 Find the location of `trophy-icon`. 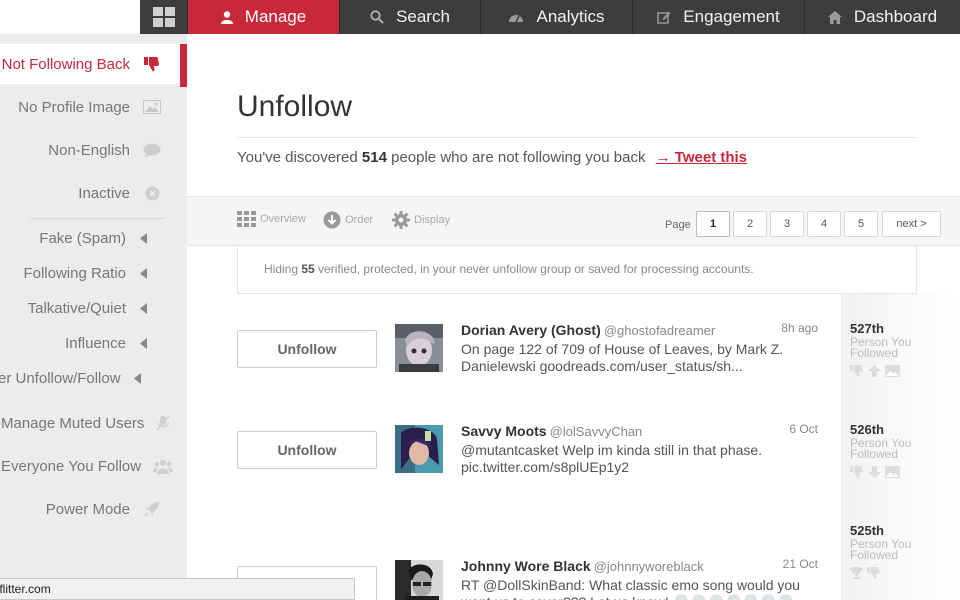

trophy-icon is located at coordinates (856, 573).